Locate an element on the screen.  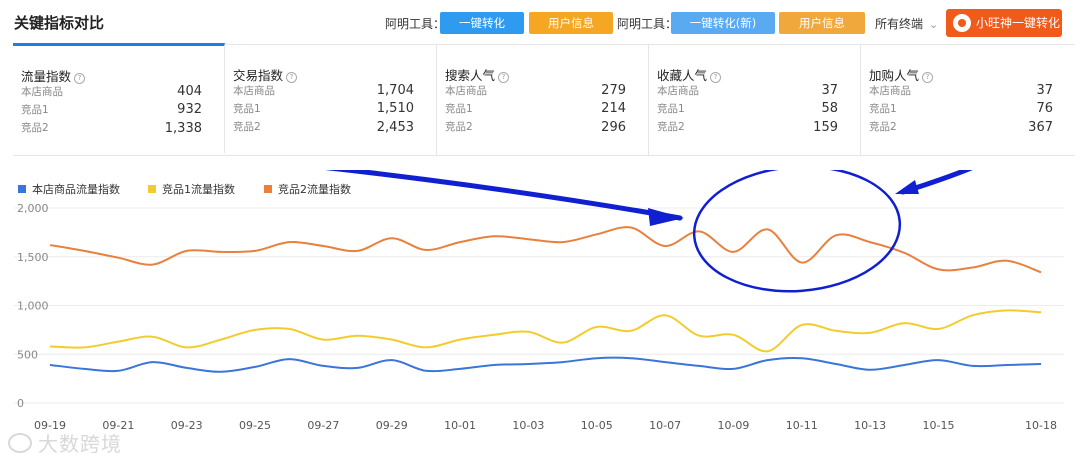
x-tick-label: 09-27 is located at coordinates (323, 425).